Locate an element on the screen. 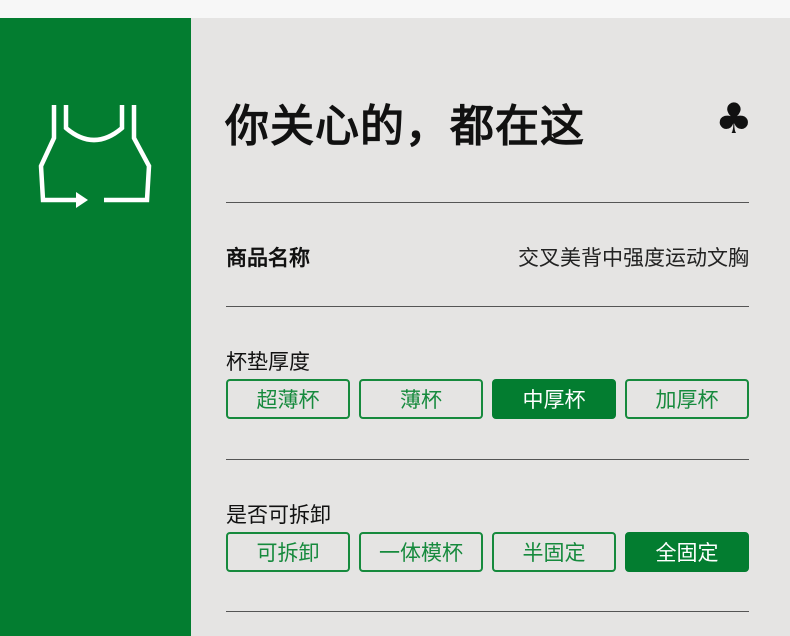 This screenshot has height=636, width=790. removable-option-molded: 一体模杯 is located at coordinates (421, 552).